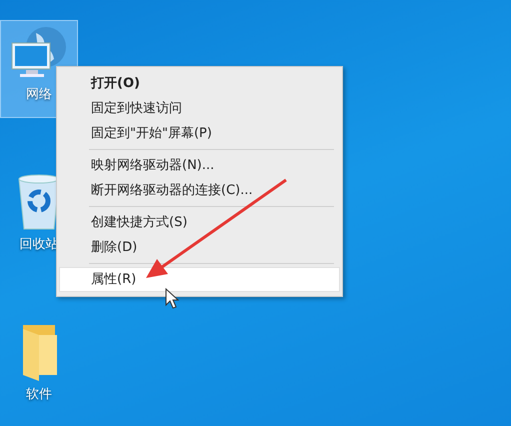 This screenshot has width=511, height=426. Describe the element at coordinates (39, 245) in the screenshot. I see `icon-label: 回收站` at that location.